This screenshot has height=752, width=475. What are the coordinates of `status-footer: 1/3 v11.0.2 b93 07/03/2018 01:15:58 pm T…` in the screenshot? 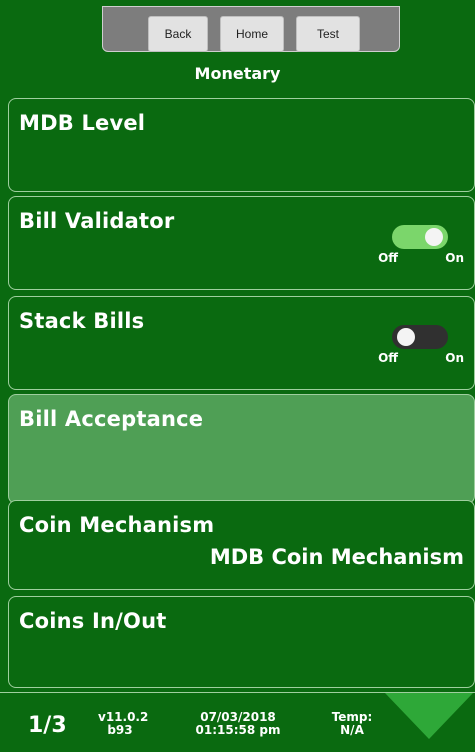 It's located at (237, 722).